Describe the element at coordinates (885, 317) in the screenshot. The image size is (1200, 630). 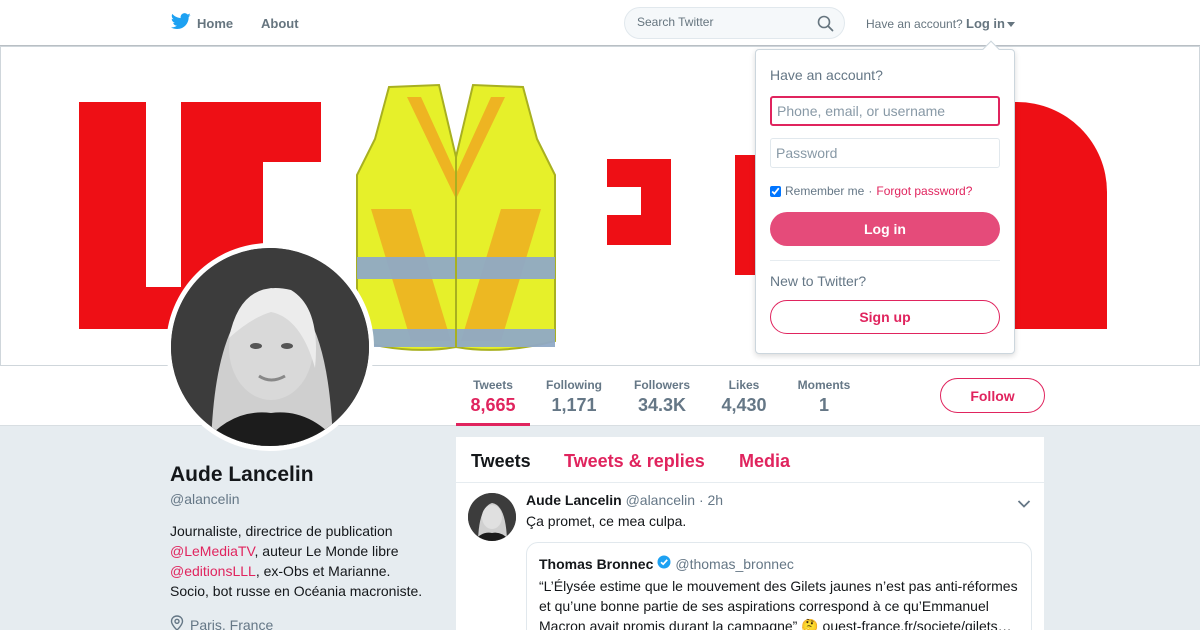
I see `signup-button: Sign up` at that location.